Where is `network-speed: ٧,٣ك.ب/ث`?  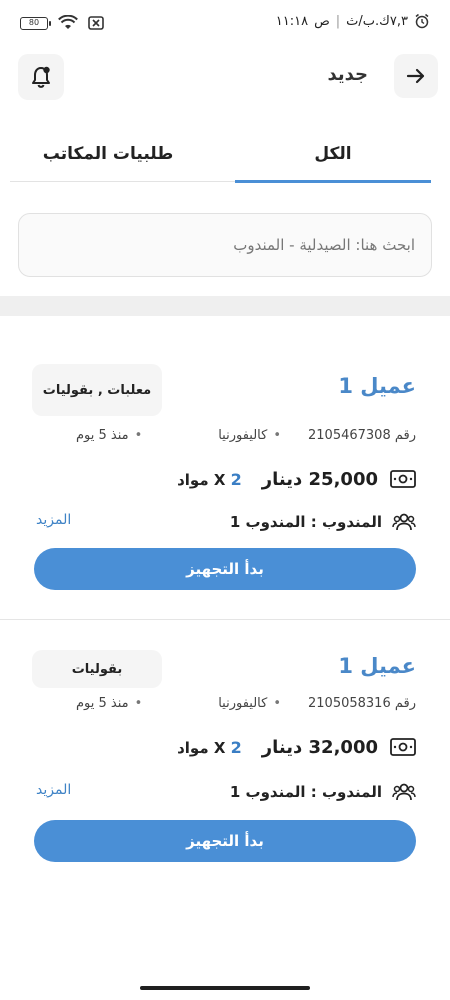
network-speed: ٧,٣ك.ب/ث is located at coordinates (377, 21).